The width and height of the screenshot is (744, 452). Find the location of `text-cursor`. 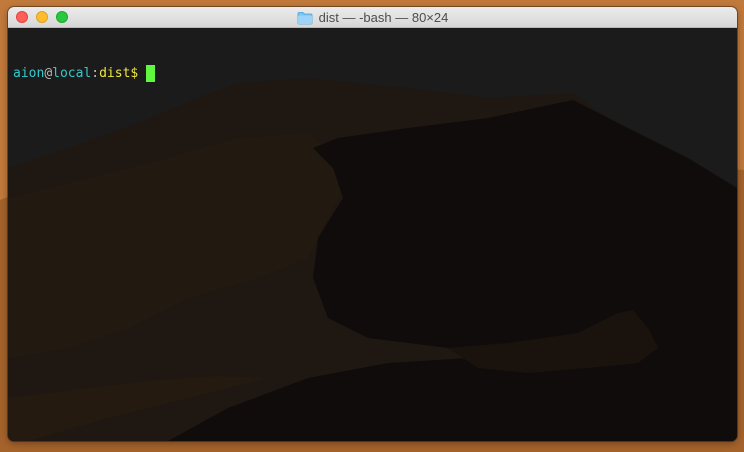

text-cursor is located at coordinates (151, 73).